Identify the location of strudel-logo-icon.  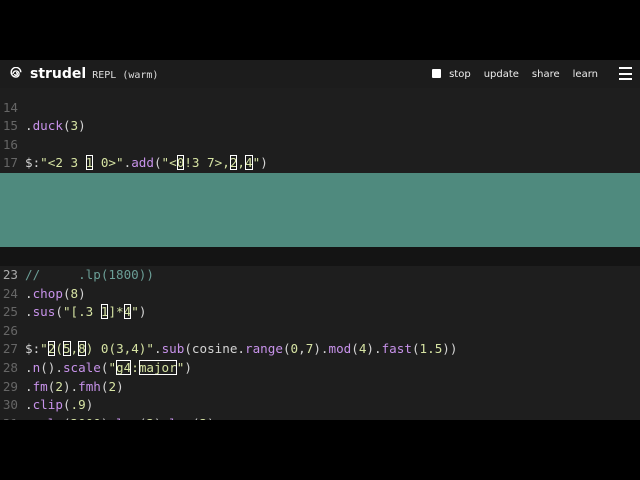
(16, 74).